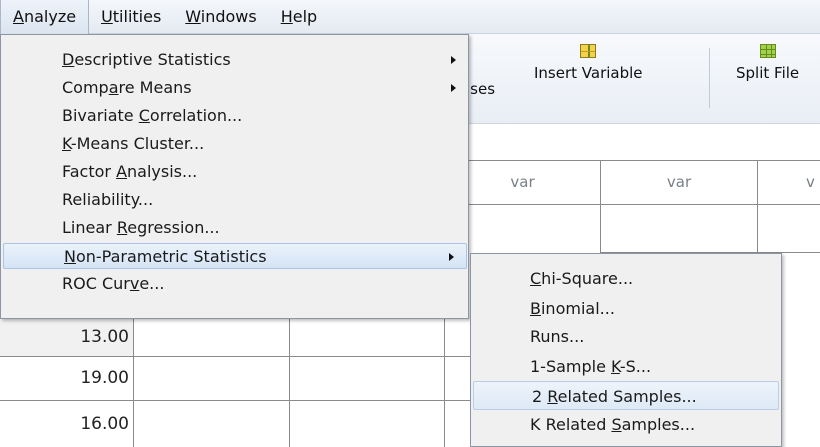 The height and width of the screenshot is (447, 820). Describe the element at coordinates (286, 16) in the screenshot. I see `menu-help-accel: H` at that location.